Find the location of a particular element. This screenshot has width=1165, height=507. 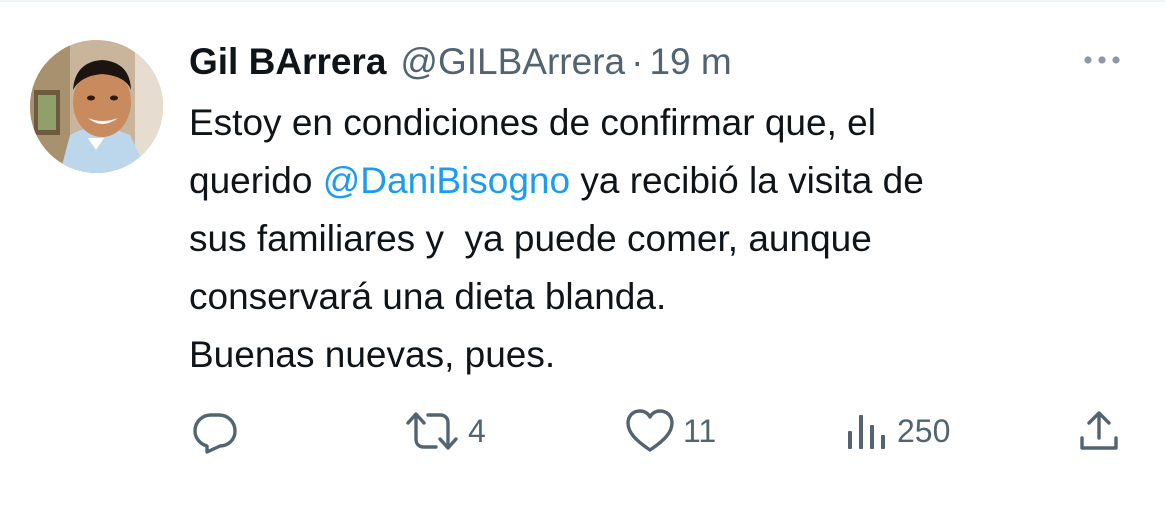

heart-icon is located at coordinates (650, 431).